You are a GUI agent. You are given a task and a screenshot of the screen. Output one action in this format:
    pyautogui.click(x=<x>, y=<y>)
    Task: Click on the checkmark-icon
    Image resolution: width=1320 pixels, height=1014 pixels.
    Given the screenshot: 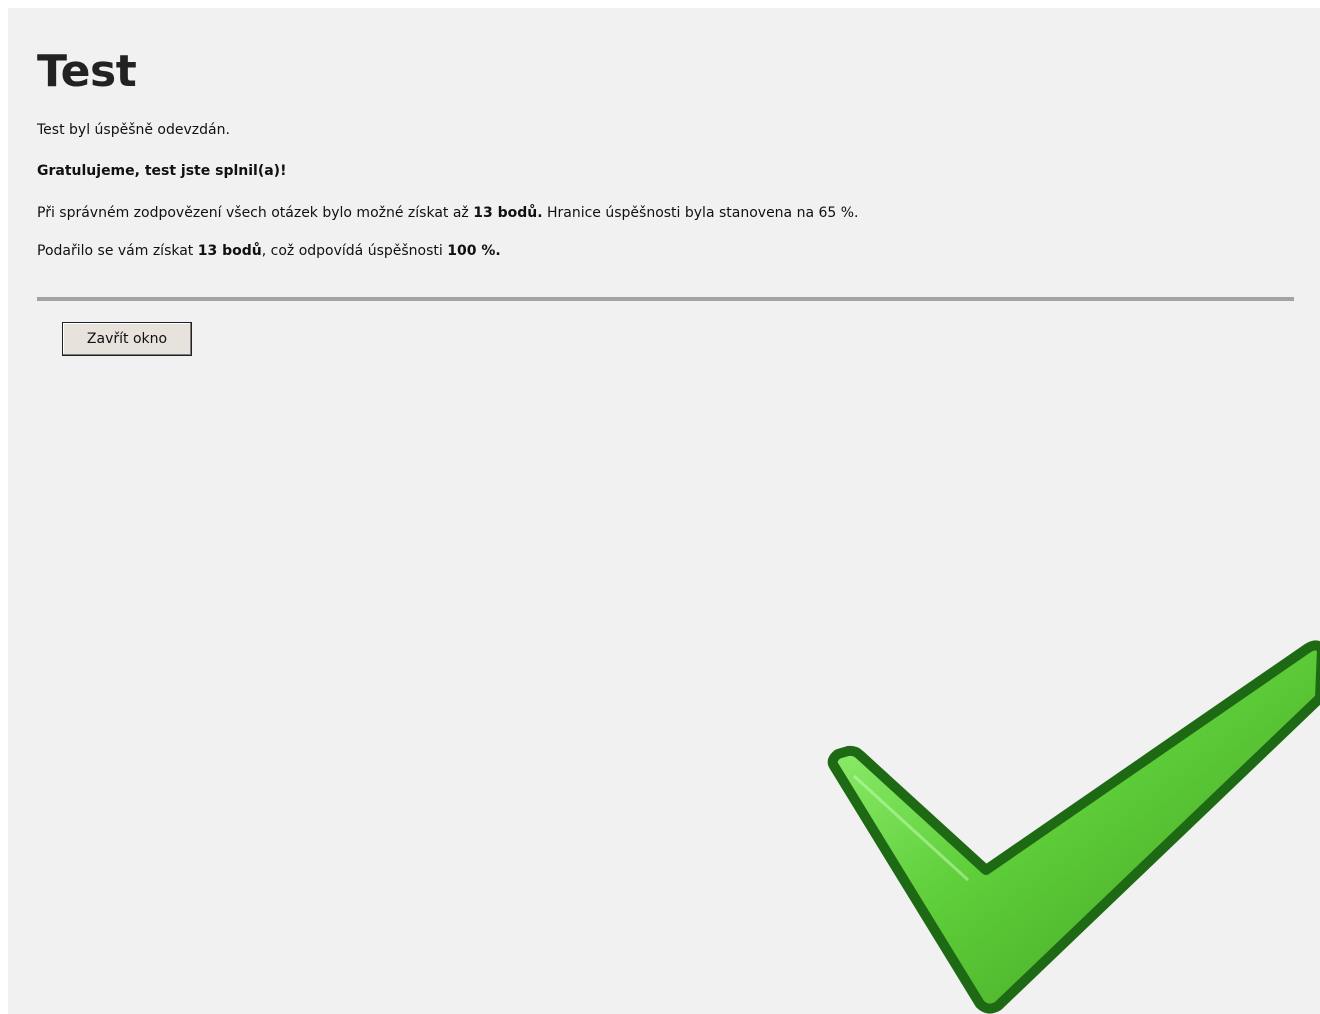 What is the action you would take?
    pyautogui.click(x=1073, y=827)
    